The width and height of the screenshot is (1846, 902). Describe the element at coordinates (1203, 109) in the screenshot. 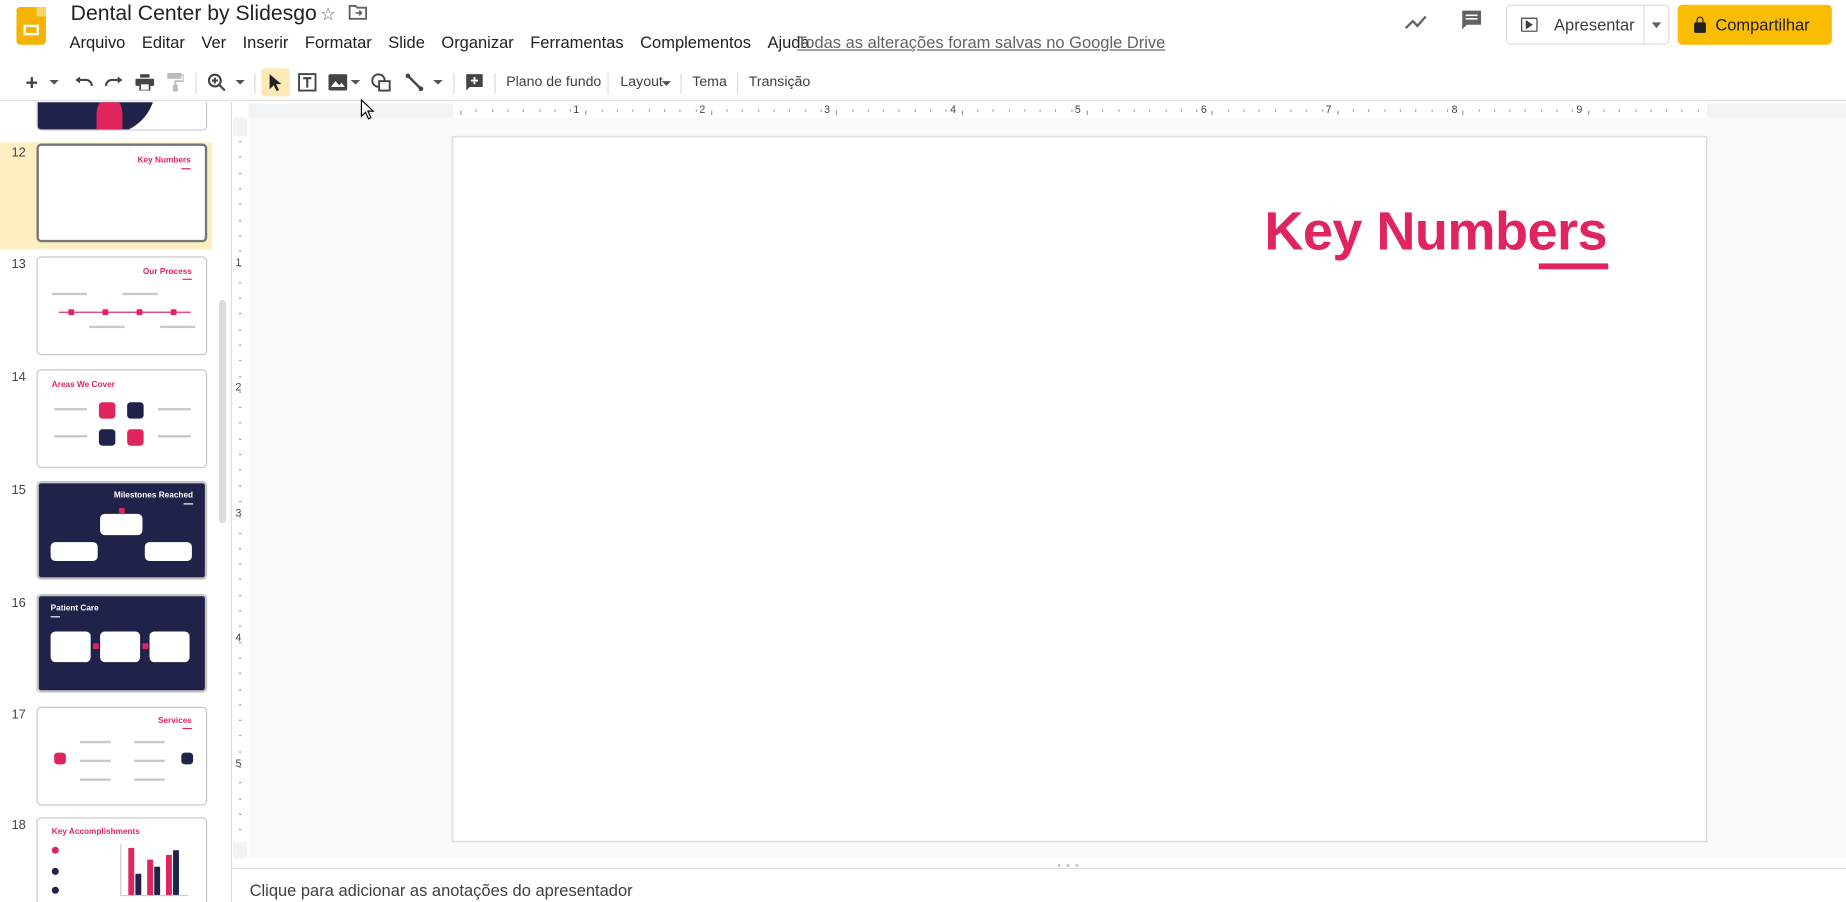

I see `ruler-label: 6` at that location.